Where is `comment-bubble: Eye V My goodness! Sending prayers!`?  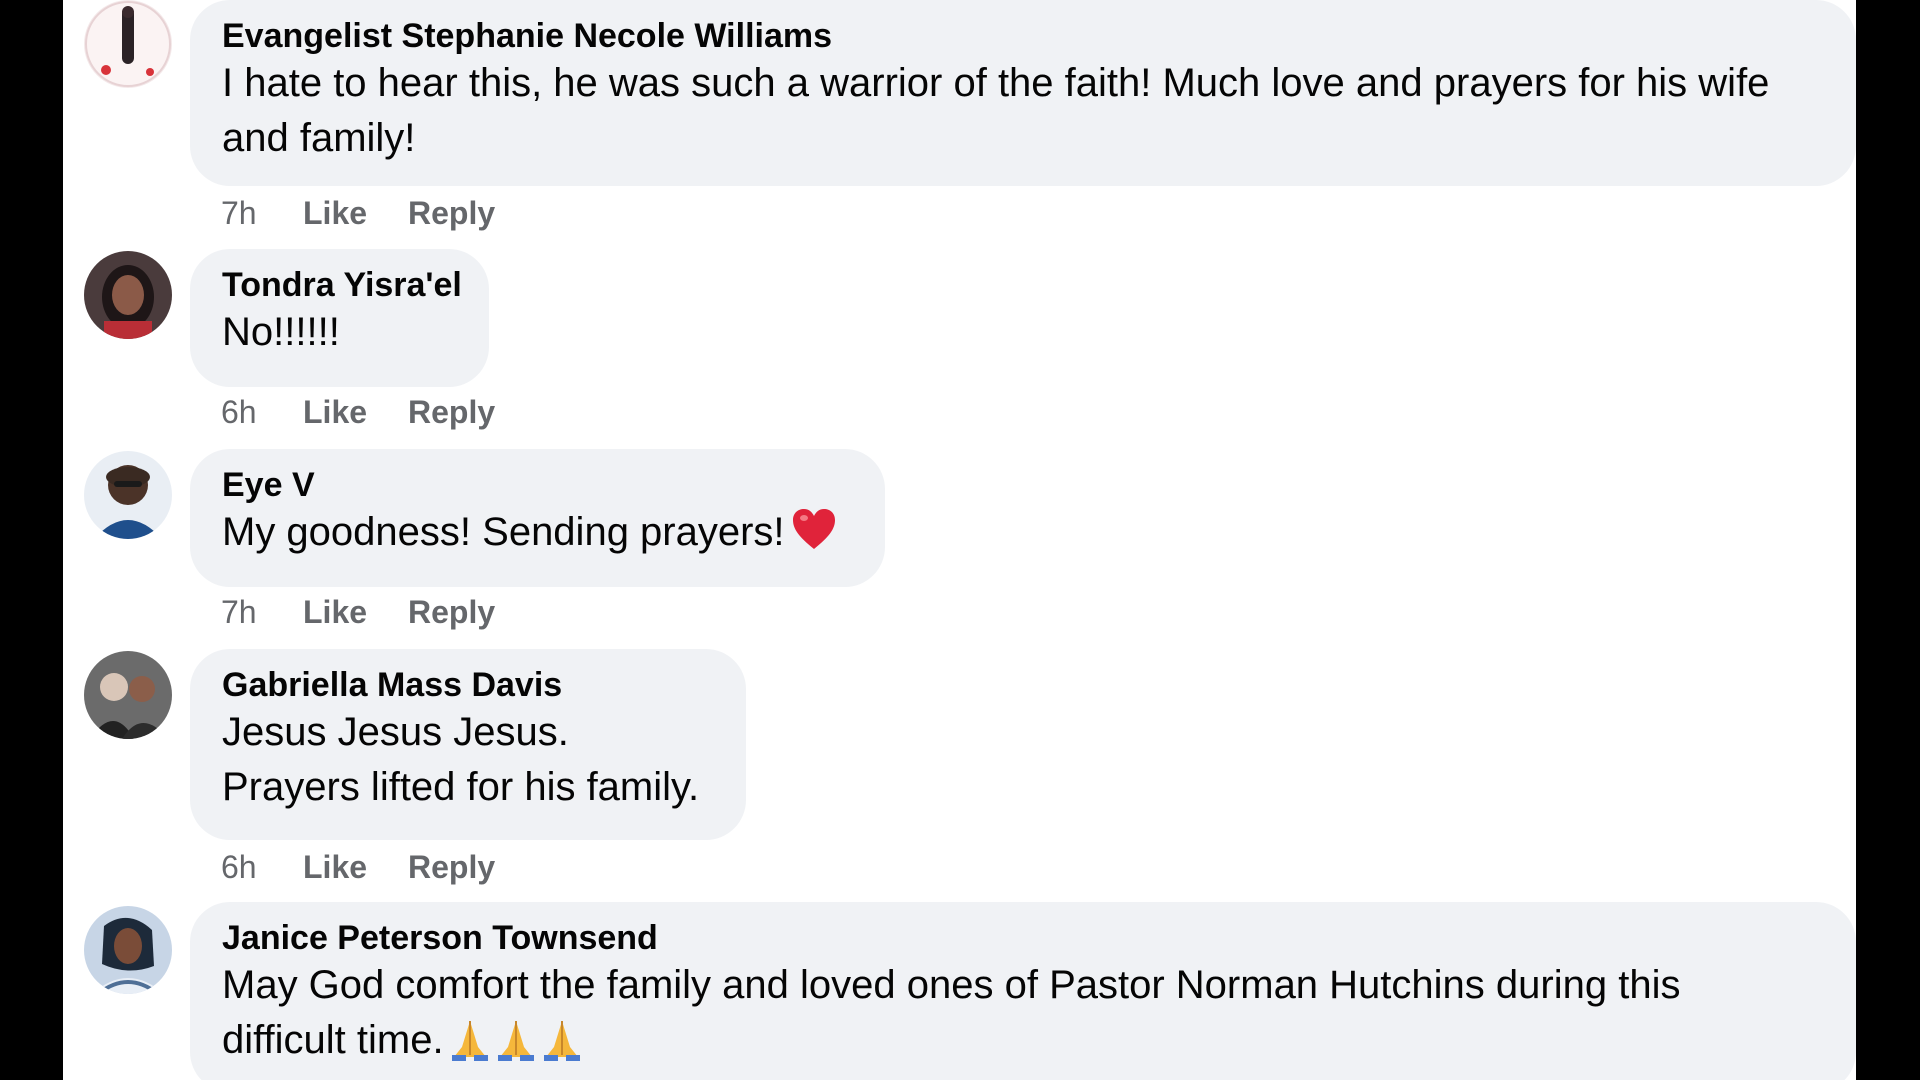
comment-bubble: Eye V My goodness! Sending prayers! is located at coordinates (537, 518).